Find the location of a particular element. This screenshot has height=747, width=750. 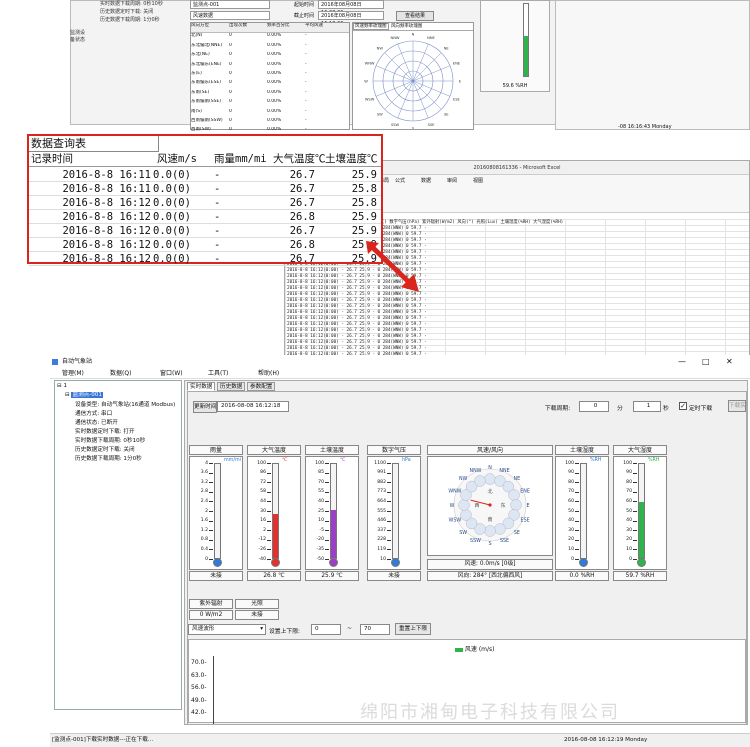

tab-settings: 参数配置 is located at coordinates (261, 386).